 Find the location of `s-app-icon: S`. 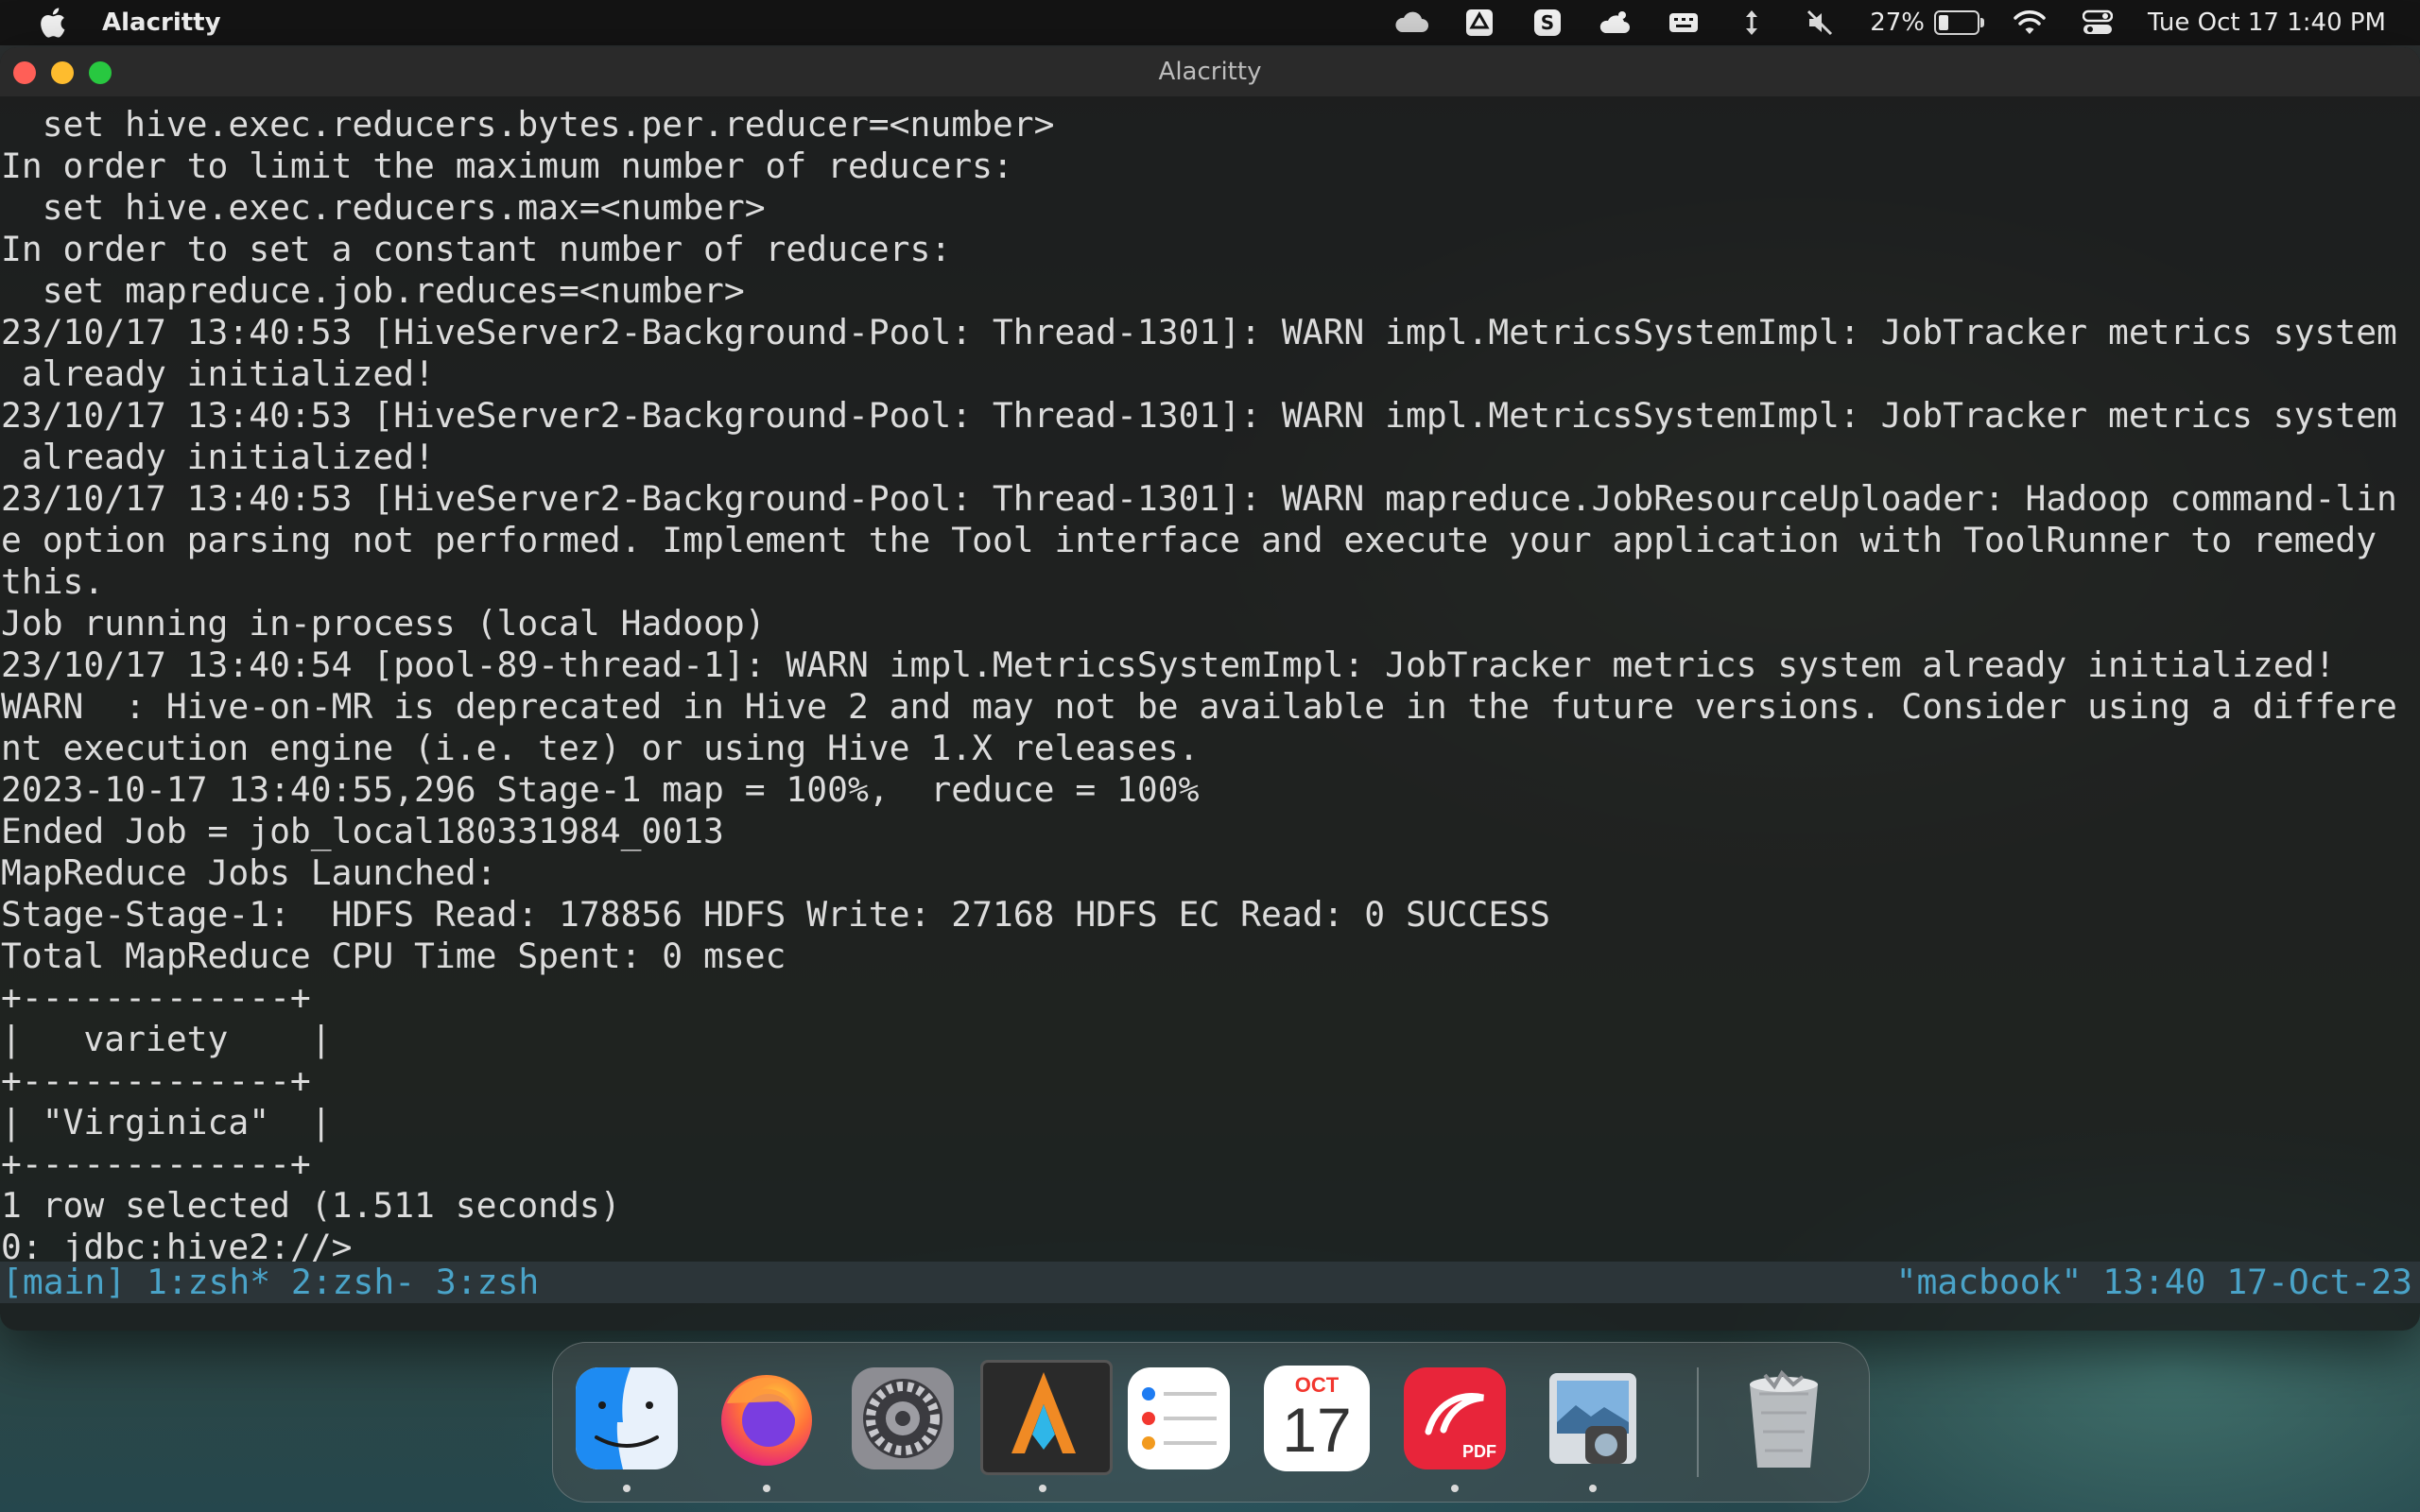

s-app-icon: S is located at coordinates (1547, 23).